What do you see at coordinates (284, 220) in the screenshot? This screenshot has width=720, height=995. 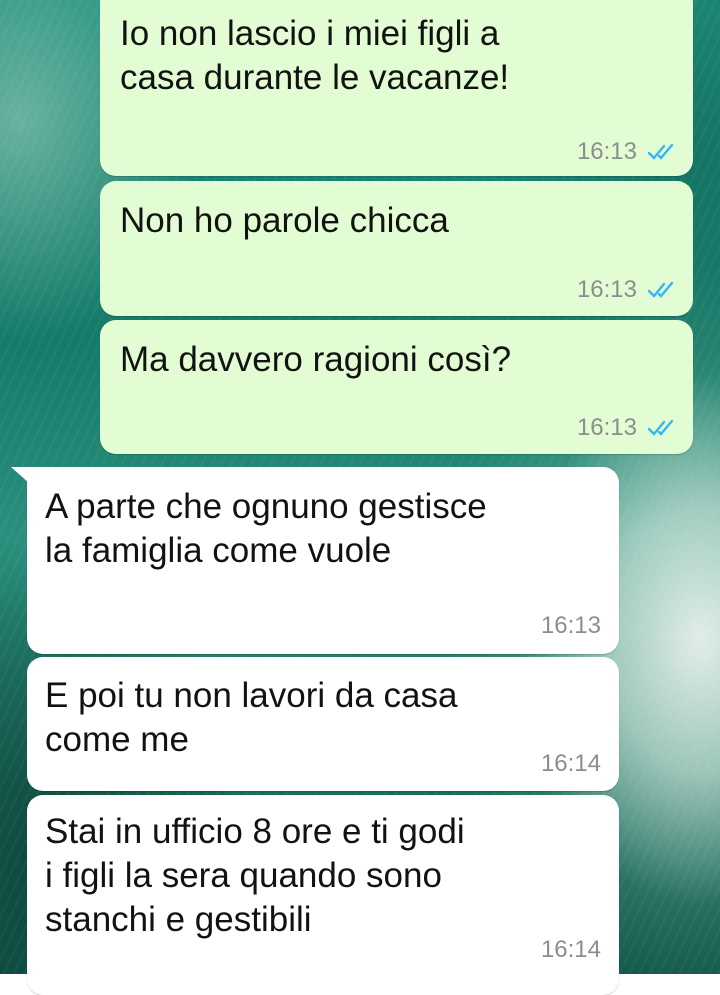 I see `message-text: Non ho parole chicca` at bounding box center [284, 220].